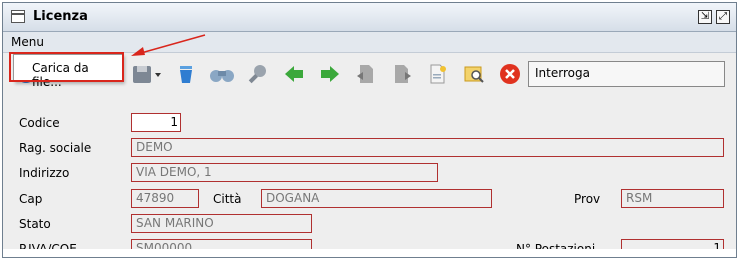 The width and height of the screenshot is (742, 262). Describe the element at coordinates (587, 199) in the screenshot. I see `prov-label: Prov` at that location.